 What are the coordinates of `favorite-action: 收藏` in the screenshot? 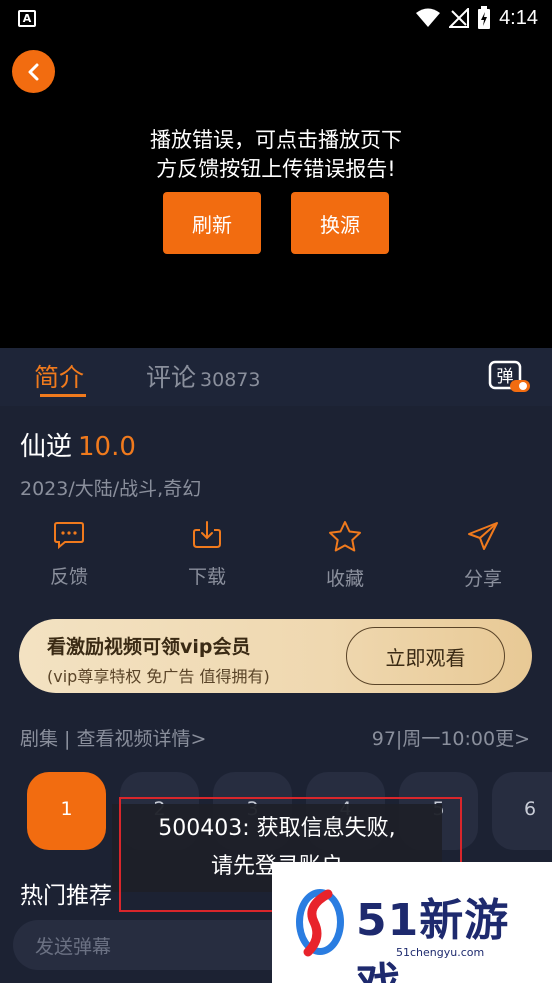 It's located at (345, 555).